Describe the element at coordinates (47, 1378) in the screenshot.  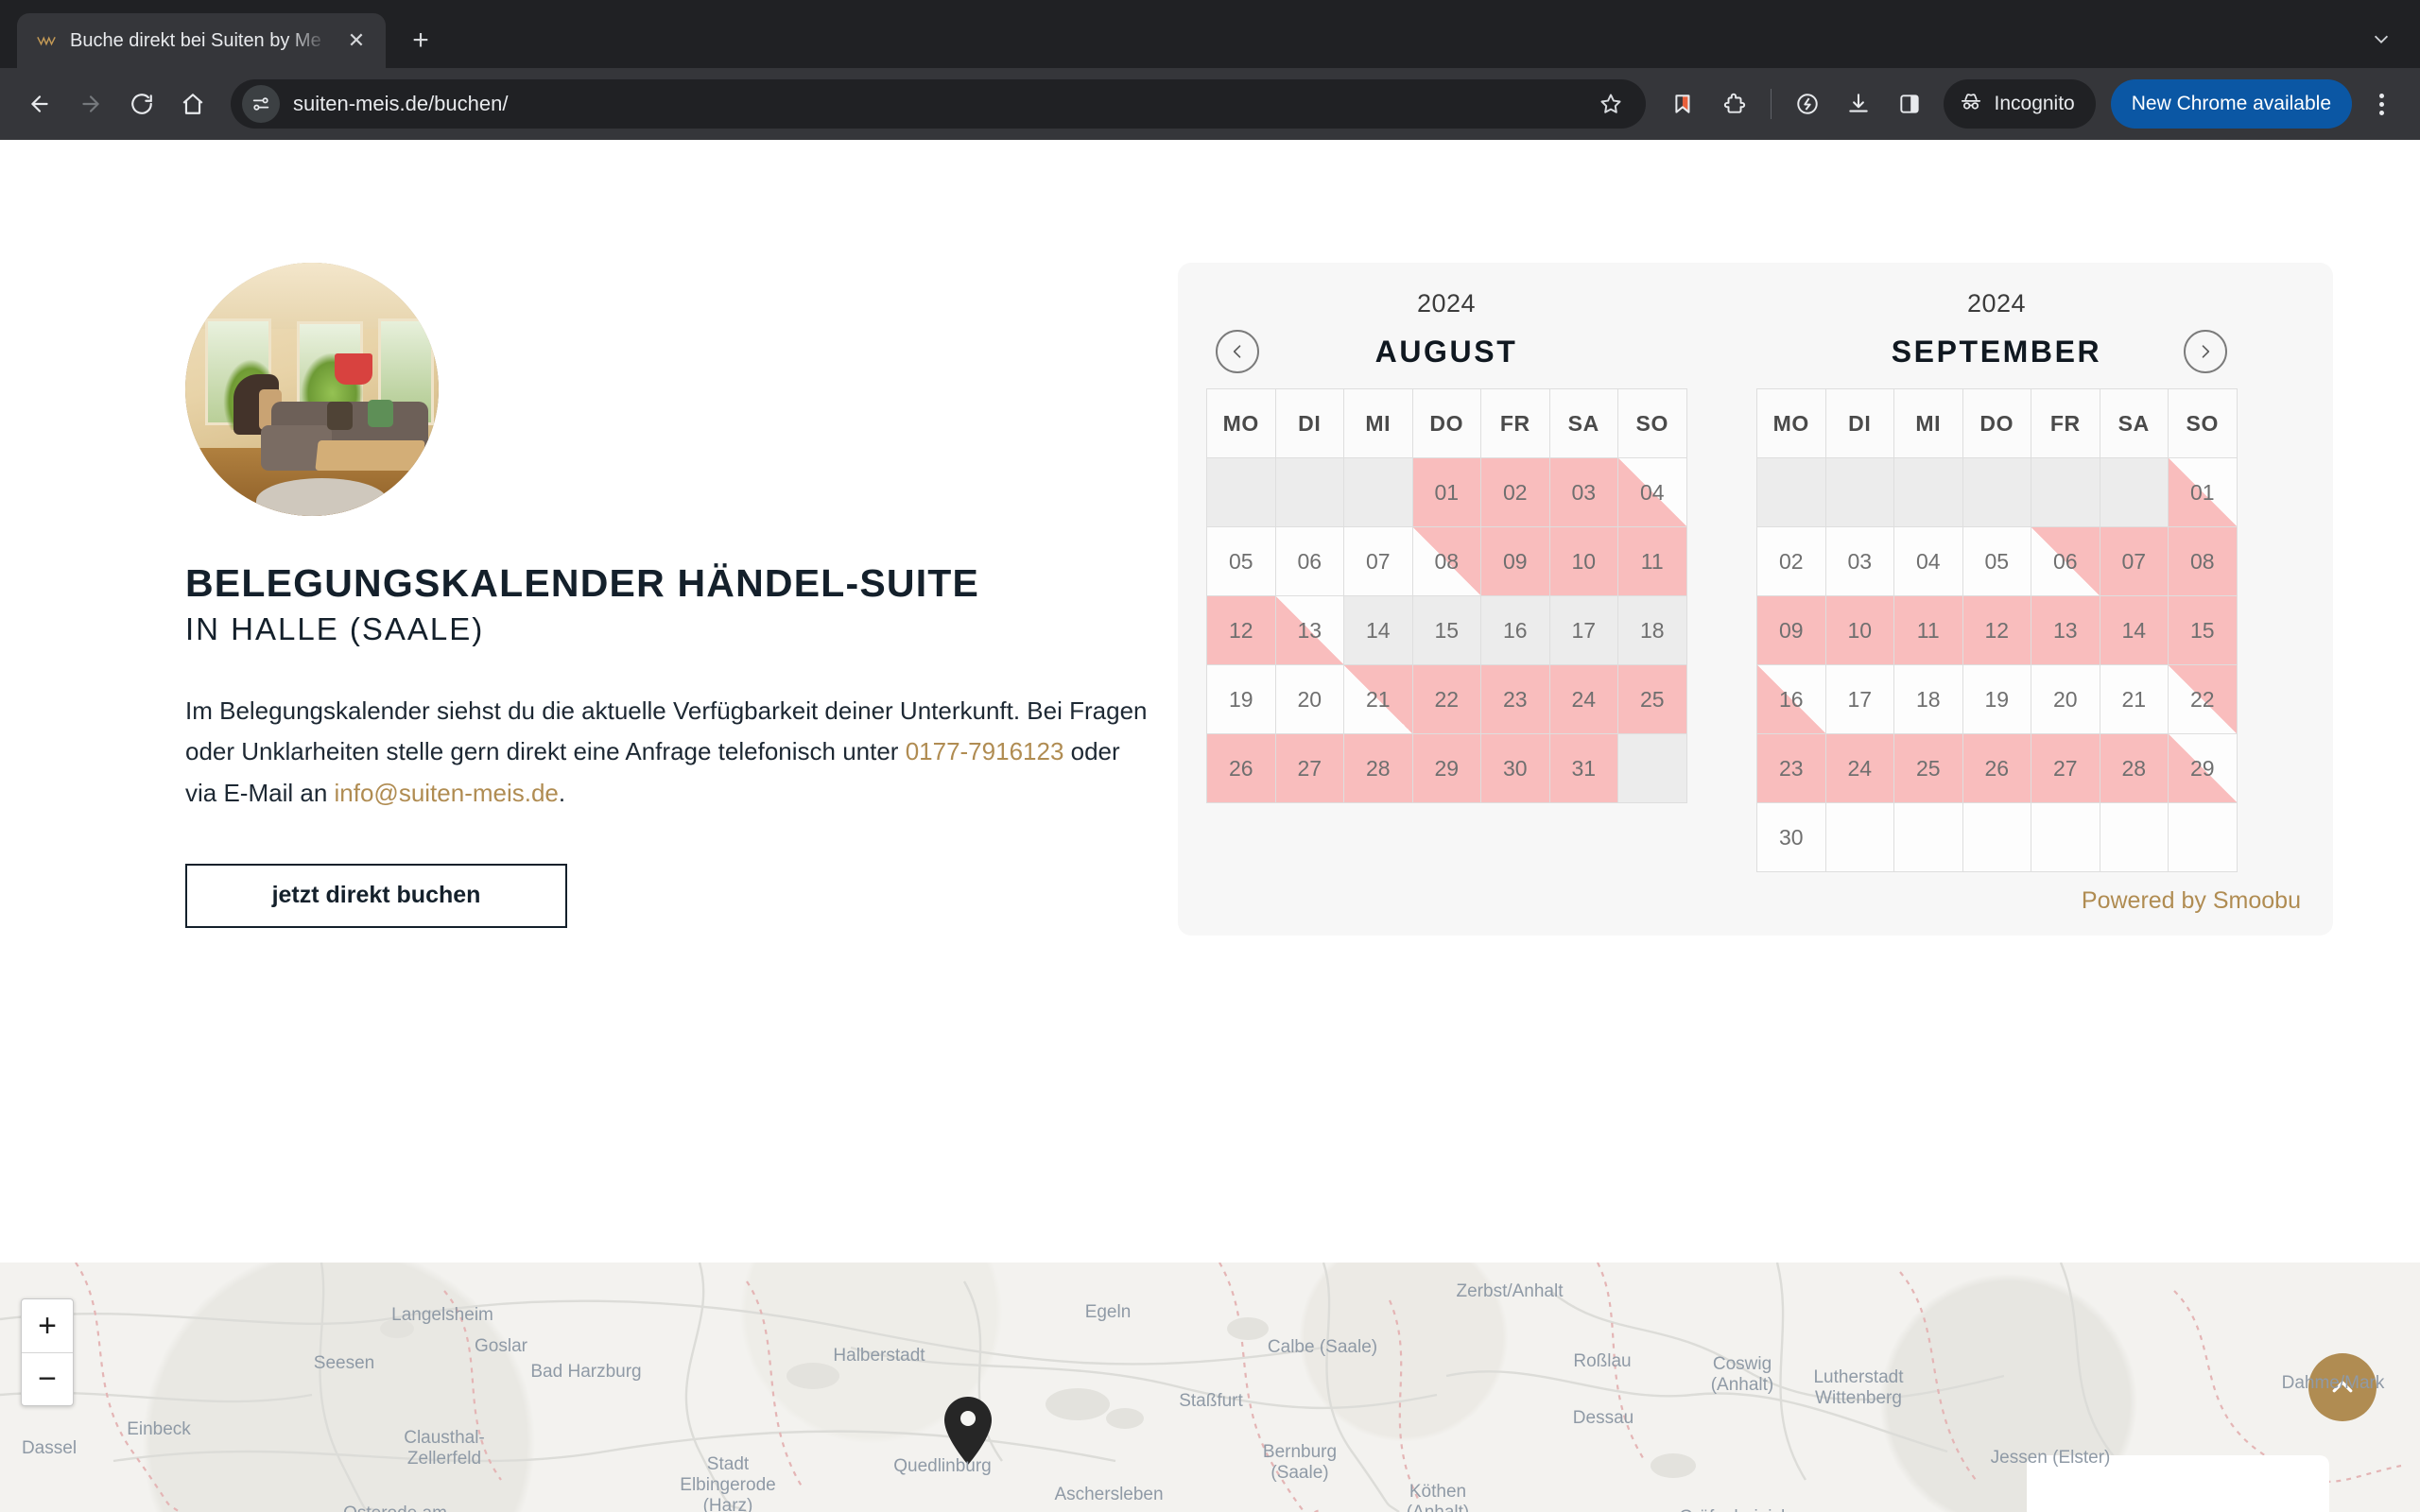
I see `map-zoom-out-button: −` at that location.